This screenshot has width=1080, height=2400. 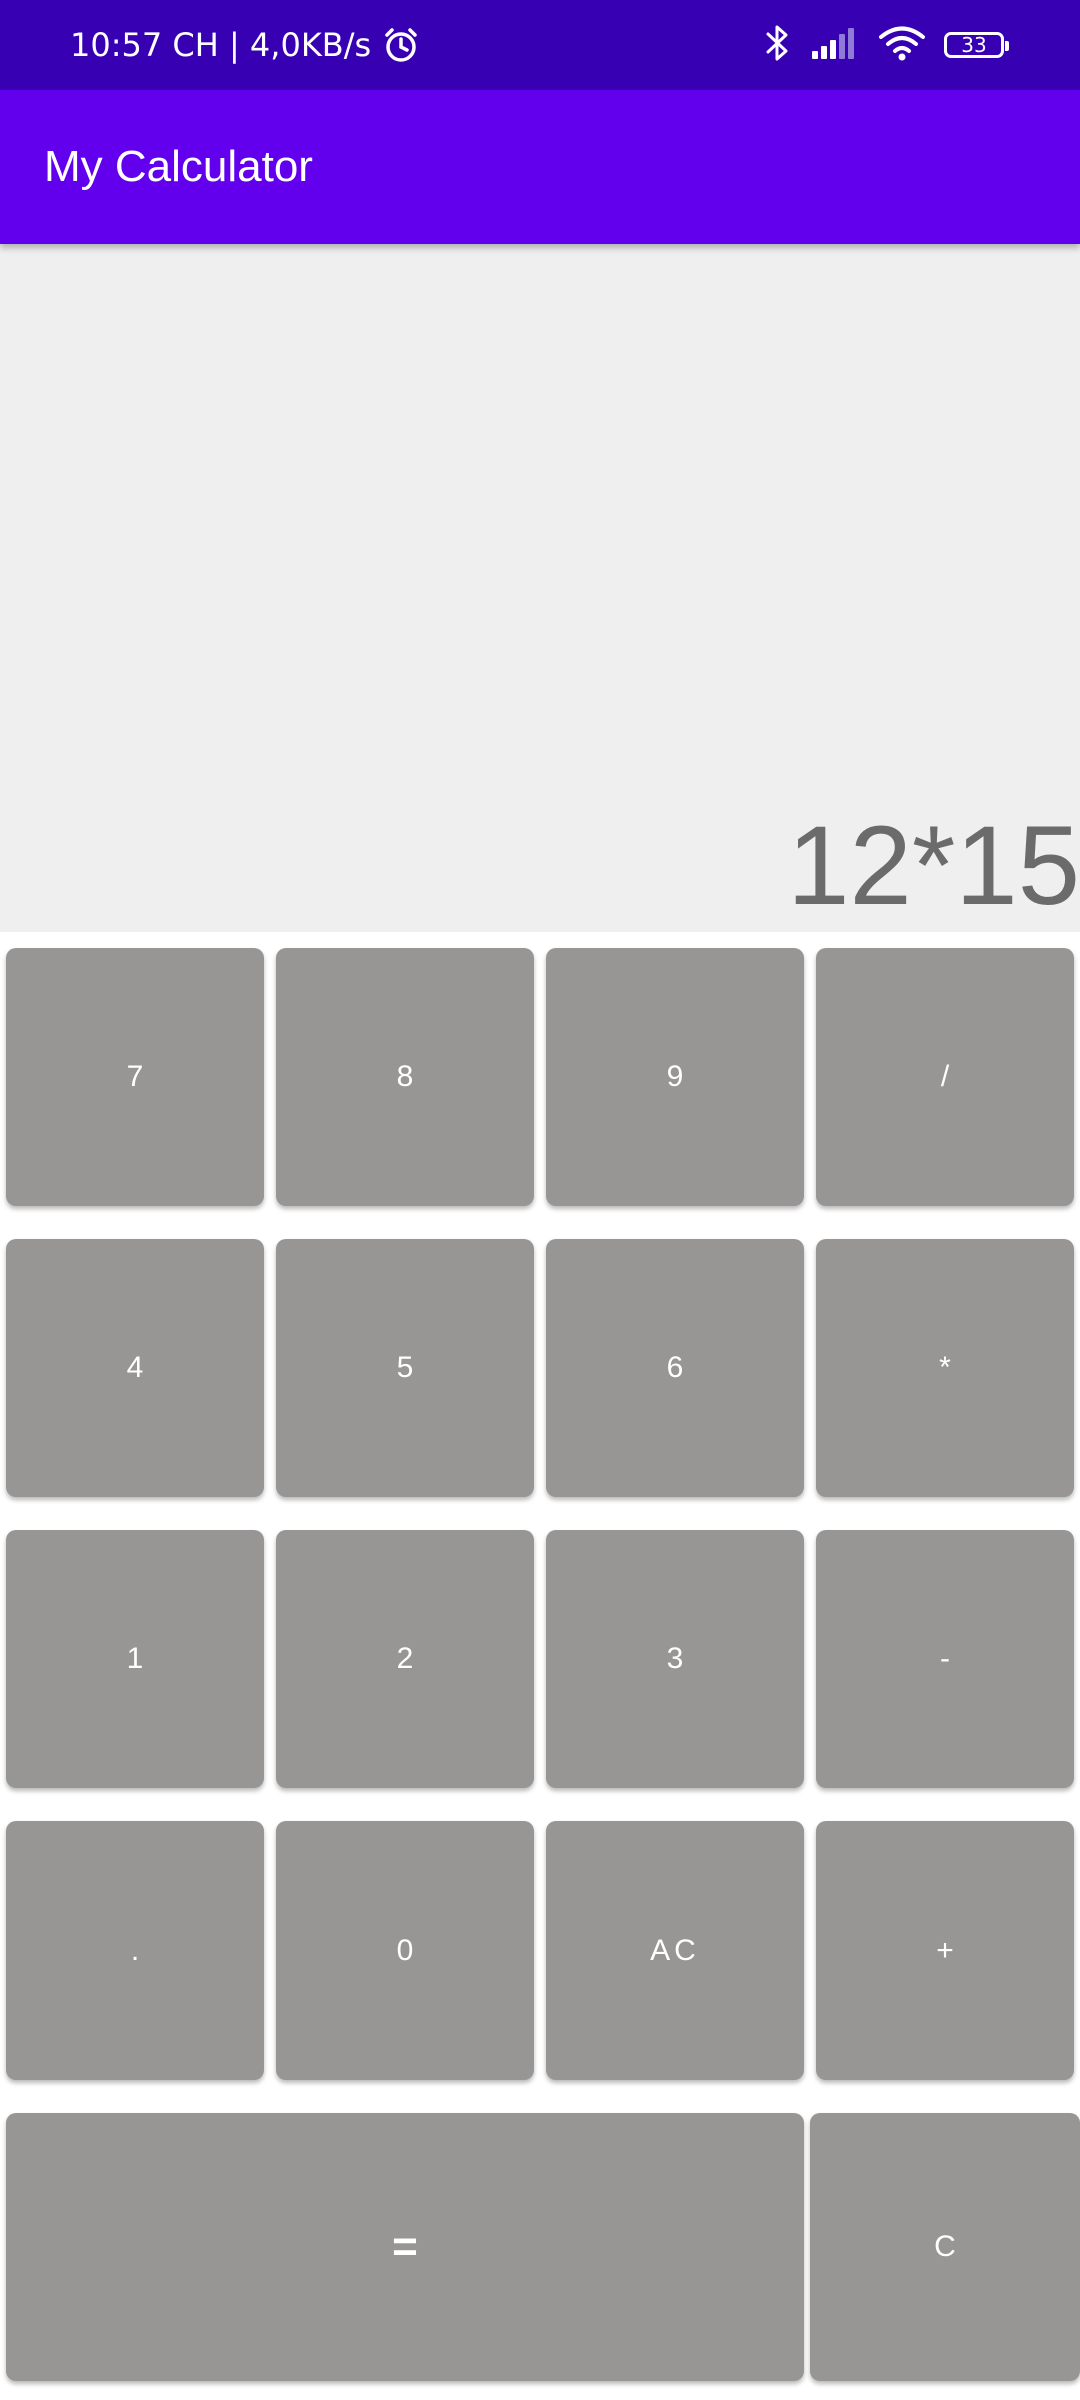 I want to click on key-0: 0, so click(x=405, y=1950).